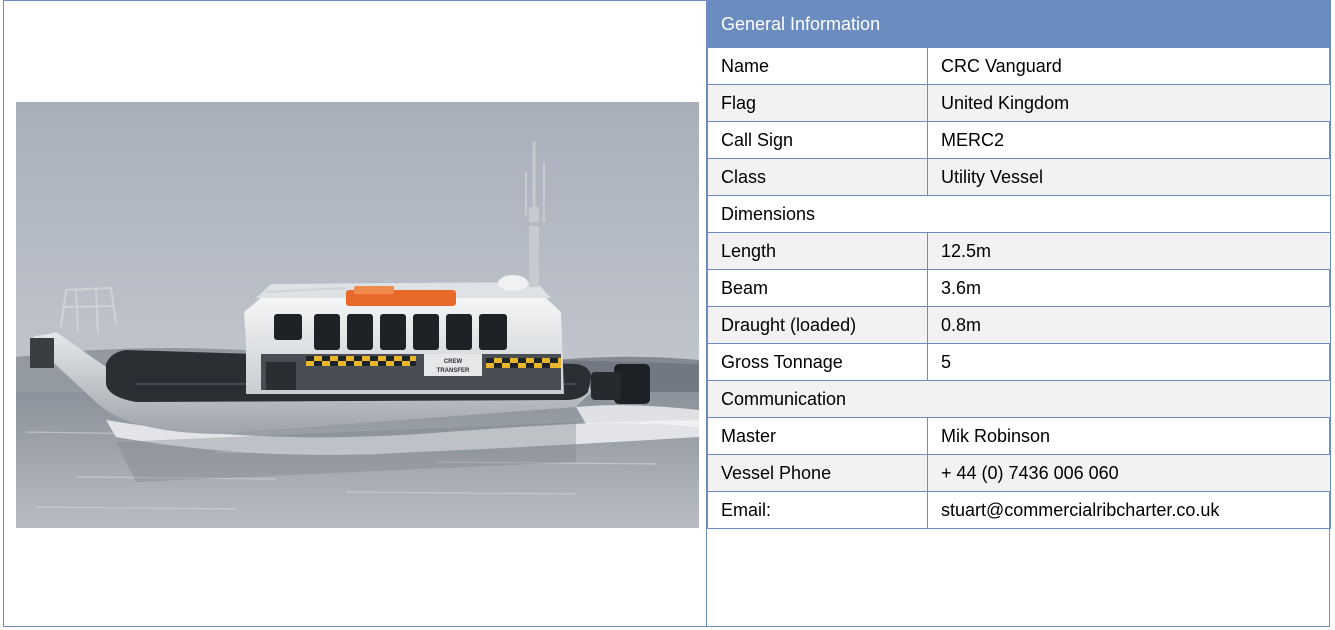  What do you see at coordinates (817, 177) in the screenshot?
I see `row-label: Class` at bounding box center [817, 177].